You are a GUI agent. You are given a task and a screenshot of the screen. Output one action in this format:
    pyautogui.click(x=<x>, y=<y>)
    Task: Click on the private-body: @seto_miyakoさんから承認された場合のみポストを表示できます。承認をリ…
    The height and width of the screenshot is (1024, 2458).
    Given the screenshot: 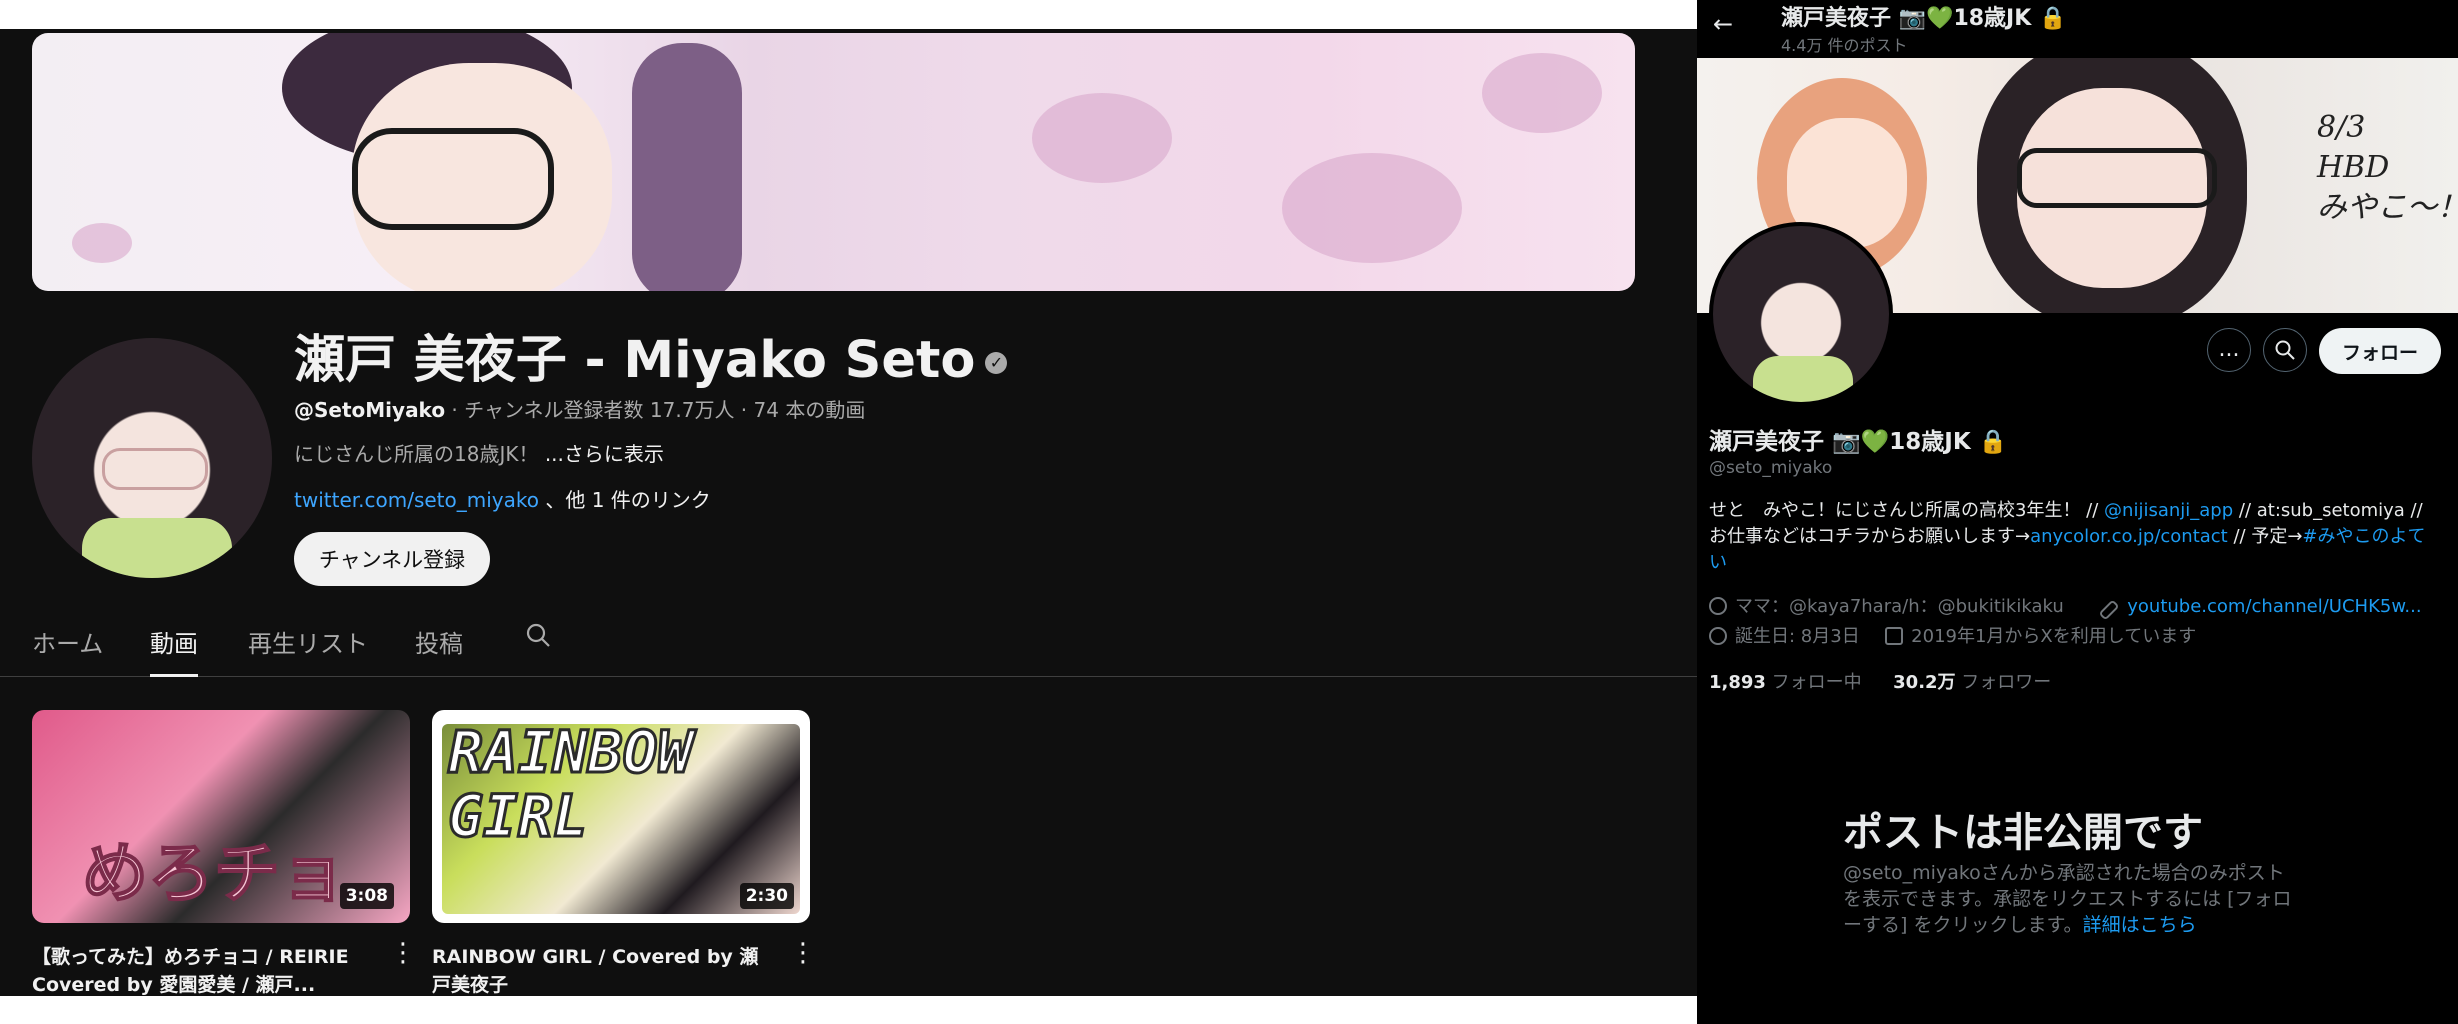 What is the action you would take?
    pyautogui.click(x=2073, y=899)
    